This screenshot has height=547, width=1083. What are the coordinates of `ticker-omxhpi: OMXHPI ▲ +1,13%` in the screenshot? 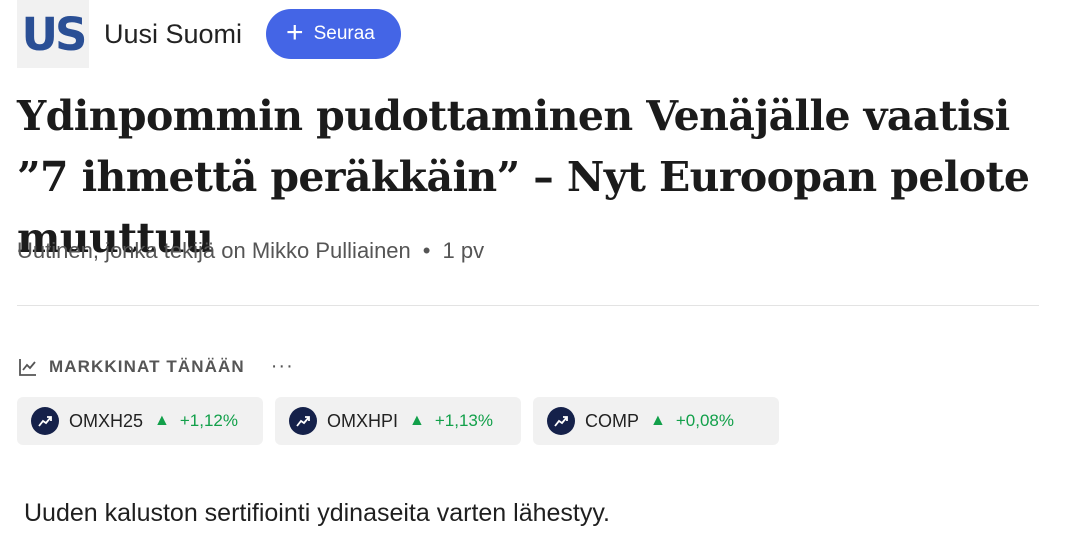 It's located at (398, 421).